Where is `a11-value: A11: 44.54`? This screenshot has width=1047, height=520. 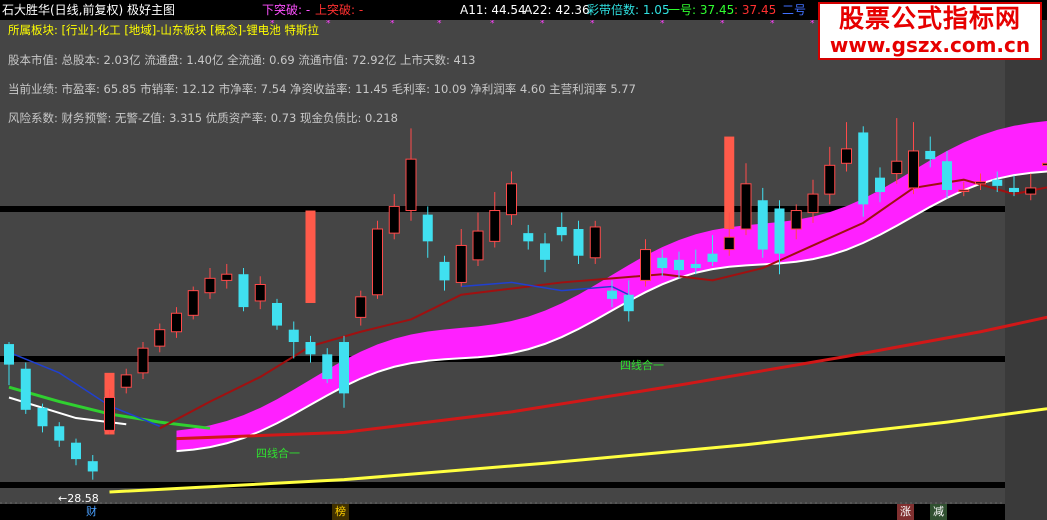 a11-value: A11: 44.54 is located at coordinates (493, 10).